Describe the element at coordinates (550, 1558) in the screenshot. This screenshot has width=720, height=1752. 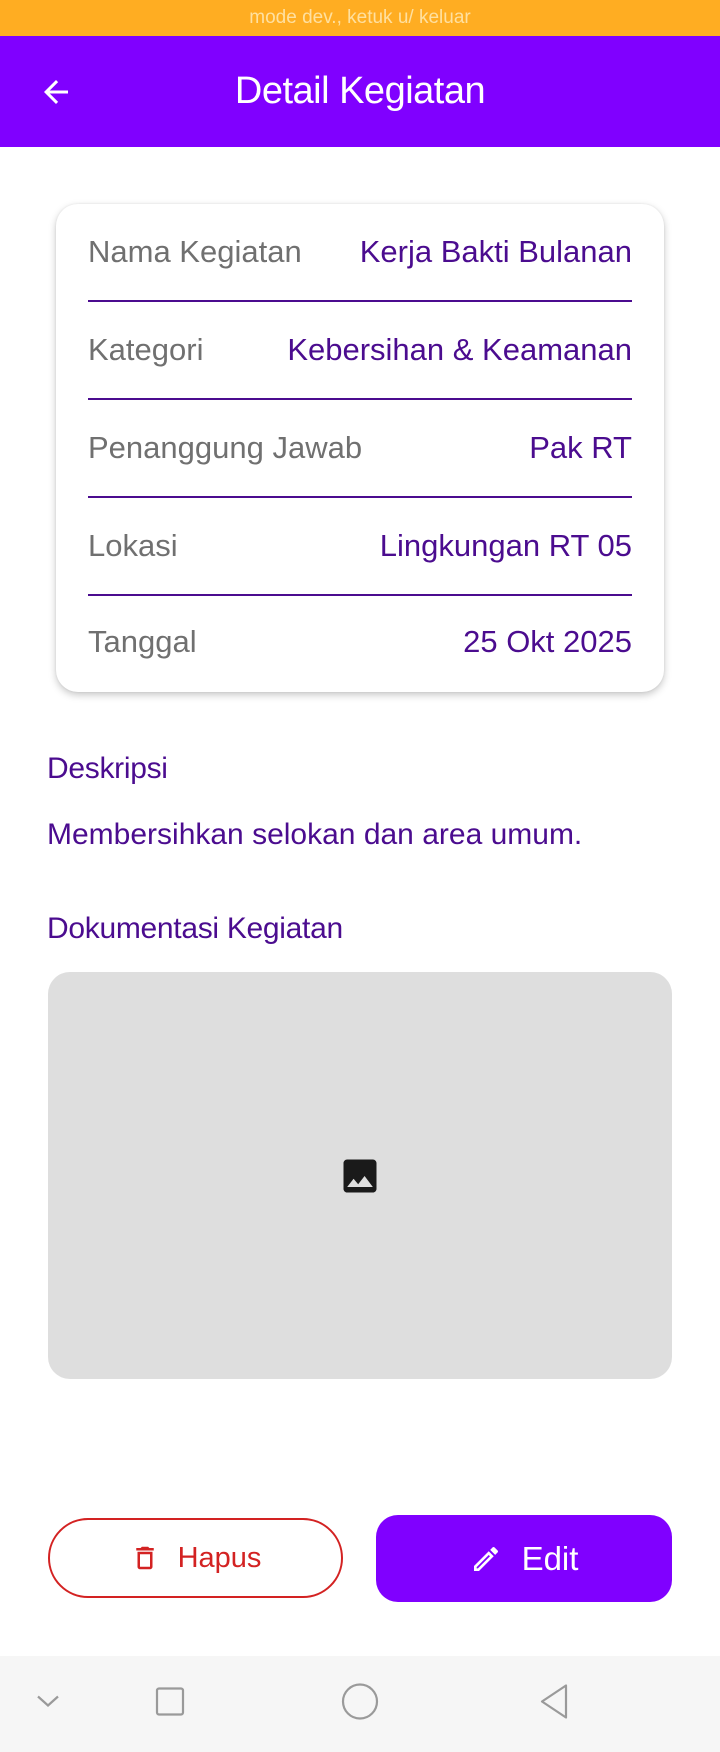
I see `edit-button-label: Edit` at that location.